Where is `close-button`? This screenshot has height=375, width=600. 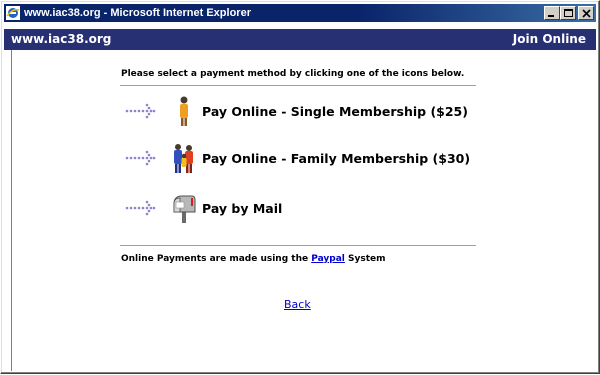
close-button is located at coordinates (586, 13).